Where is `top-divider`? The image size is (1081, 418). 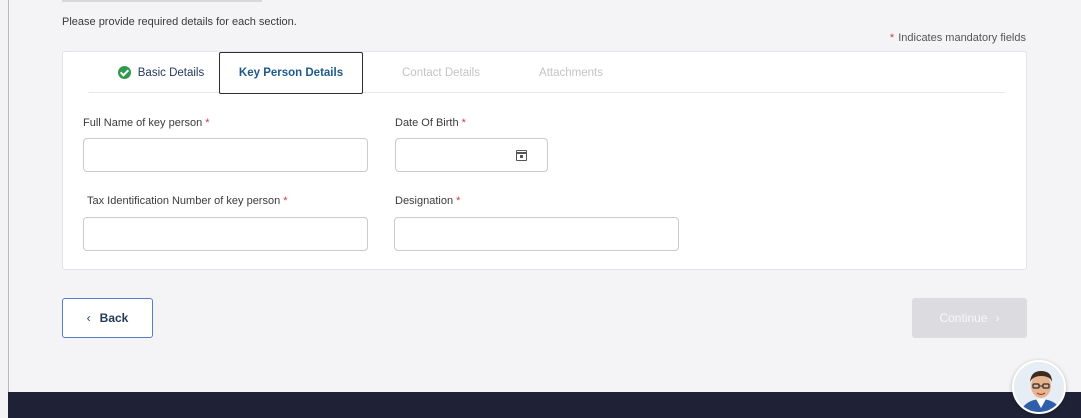 top-divider is located at coordinates (162, 1).